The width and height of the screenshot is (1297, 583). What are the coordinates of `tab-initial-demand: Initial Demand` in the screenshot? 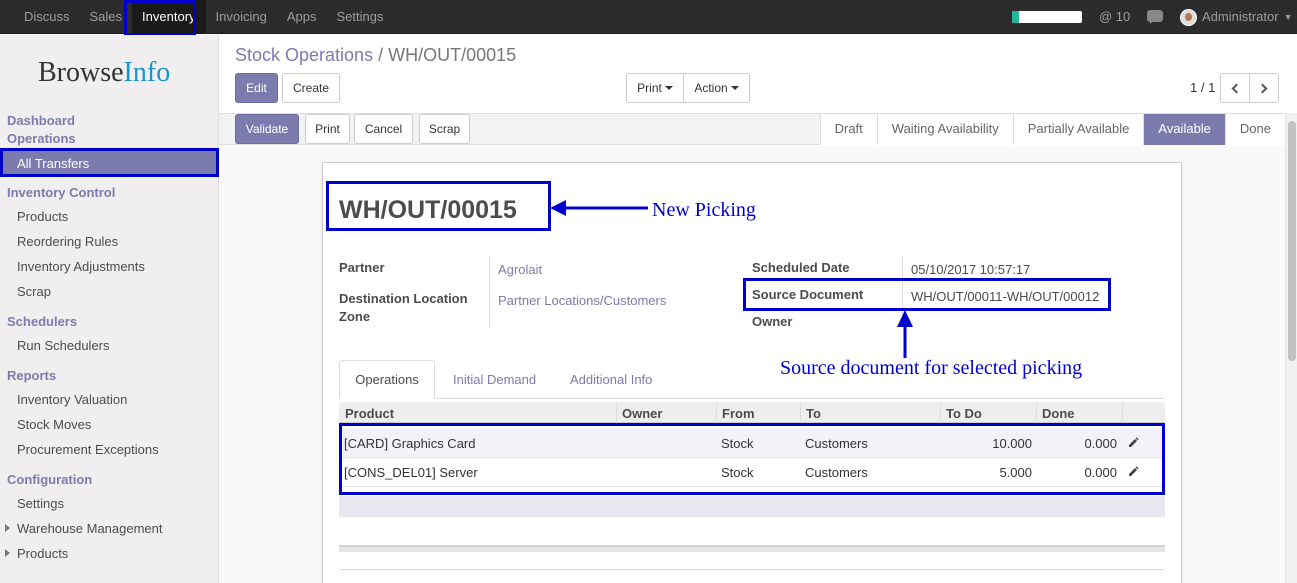 It's located at (494, 379).